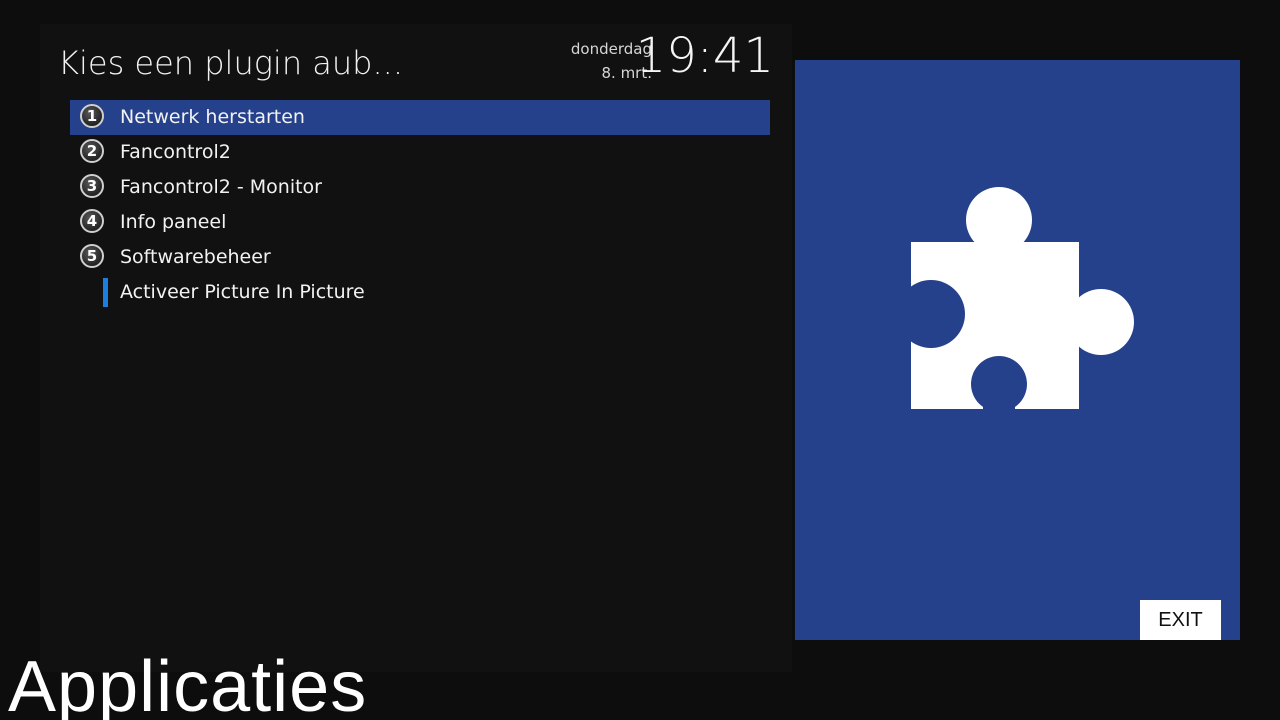 The image size is (1280, 720). I want to click on plugin-item-label: Fancontrol2 - Monitor, so click(221, 187).